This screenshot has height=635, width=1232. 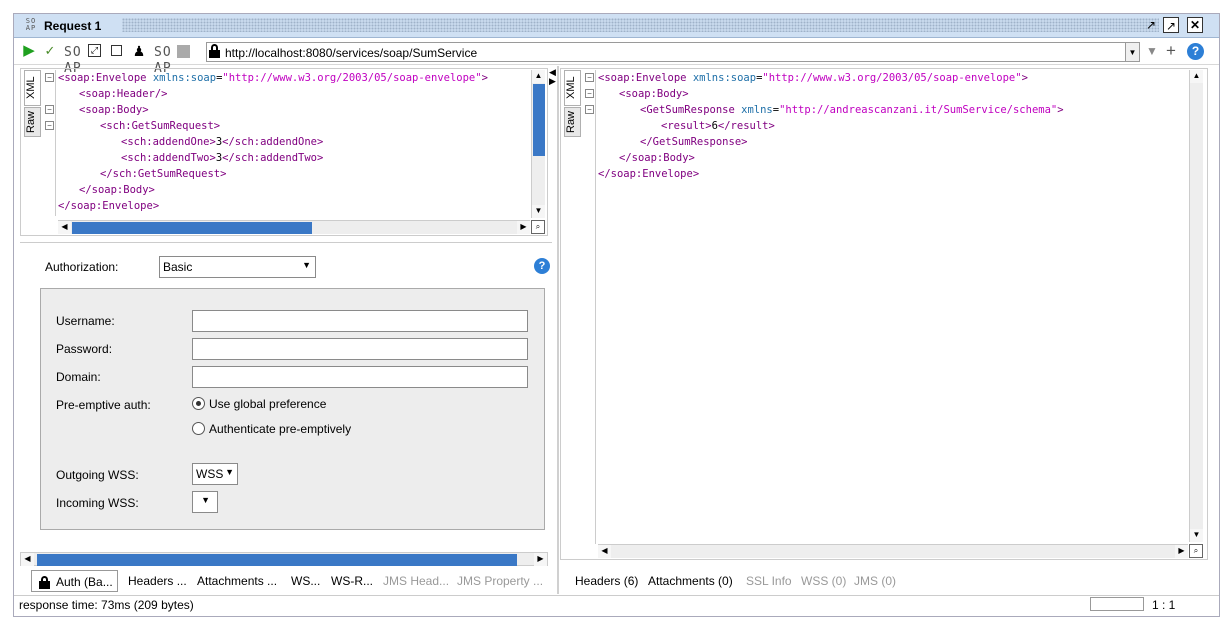 I want to click on tab-jms: JMS (0), so click(x=875, y=581).